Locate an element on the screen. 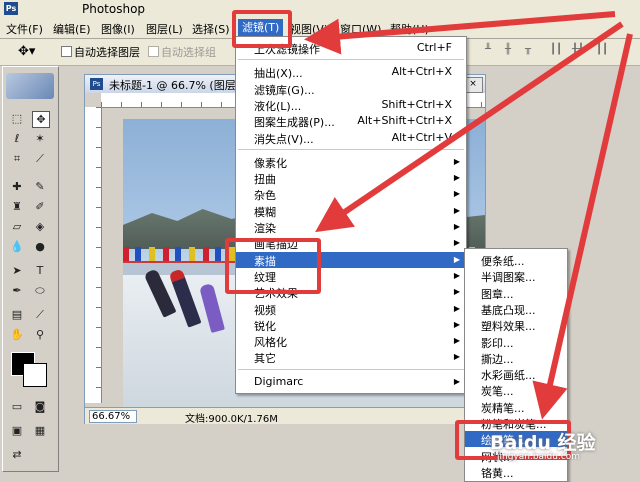 Image resolution: width=640 pixels, height=482 pixels. baidu-watermark: Baidu 经验 is located at coordinates (543, 443).